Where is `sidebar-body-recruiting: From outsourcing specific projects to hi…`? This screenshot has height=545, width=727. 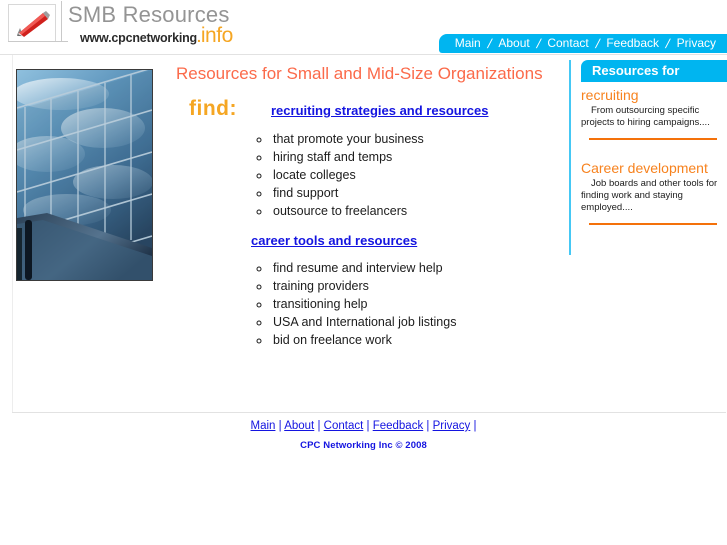 sidebar-body-recruiting: From outsourcing specific projects to hi… is located at coordinates (645, 116).